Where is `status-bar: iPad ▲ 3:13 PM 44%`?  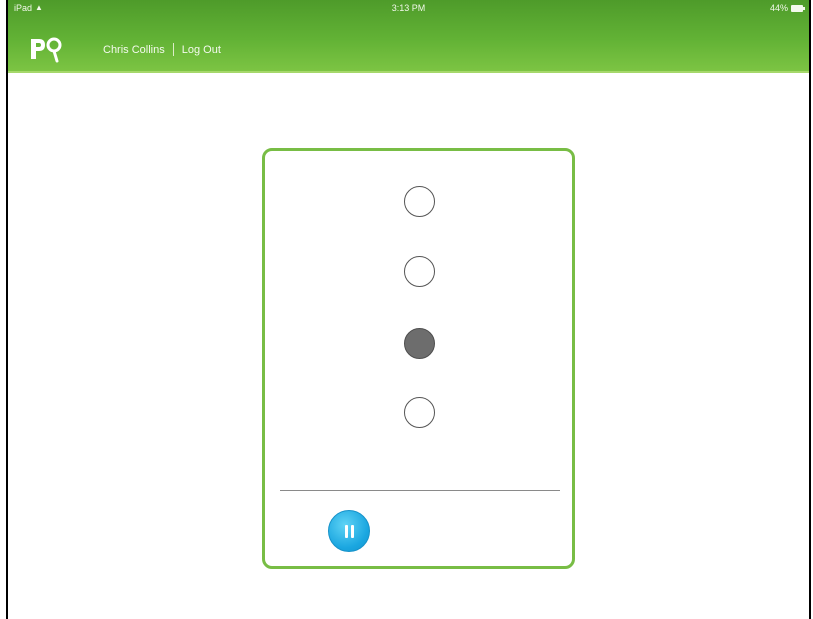 status-bar: iPad ▲ 3:13 PM 44% is located at coordinates (408, 9).